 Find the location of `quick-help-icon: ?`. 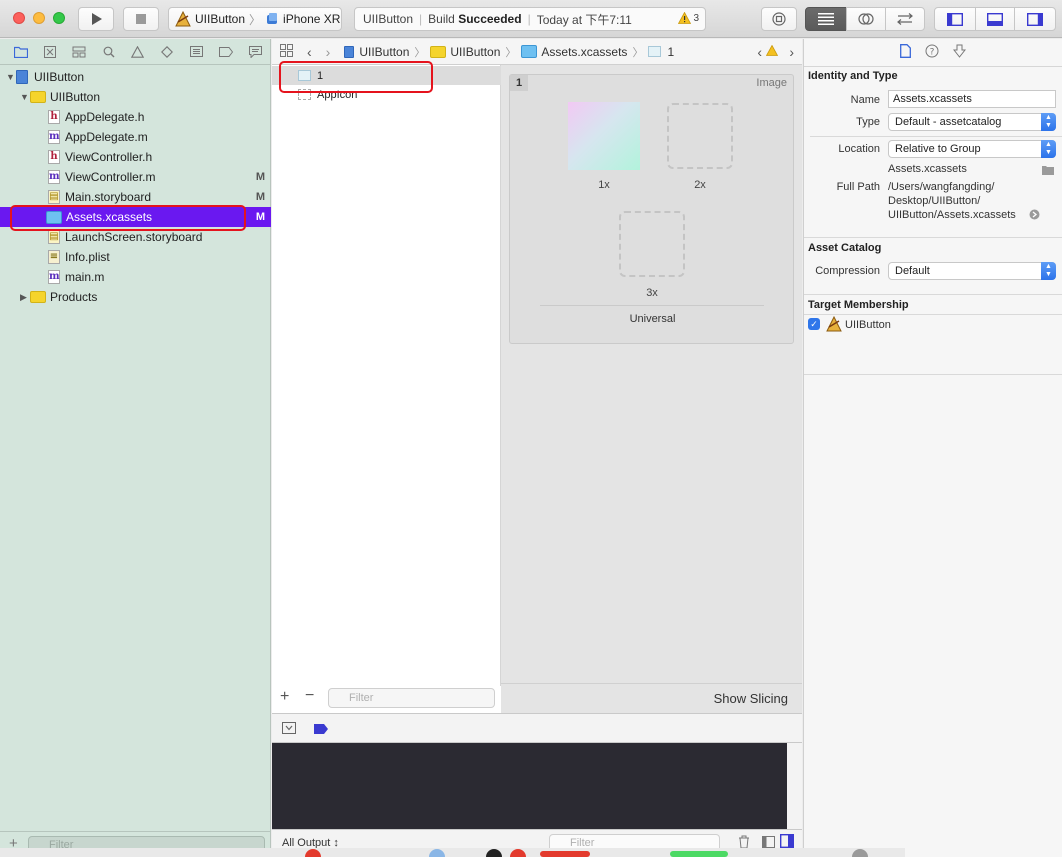

quick-help-icon: ? is located at coordinates (932, 52).